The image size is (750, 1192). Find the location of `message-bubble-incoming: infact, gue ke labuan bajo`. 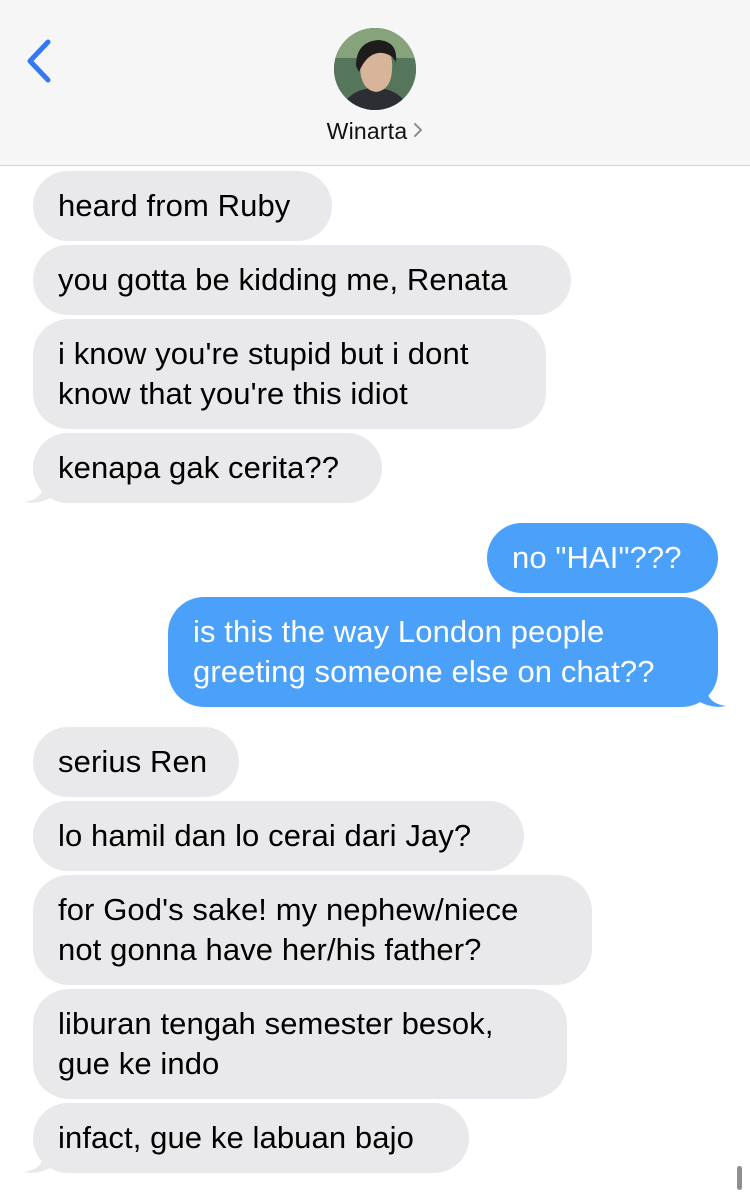

message-bubble-incoming: infact, gue ke labuan bajo is located at coordinates (251, 1138).